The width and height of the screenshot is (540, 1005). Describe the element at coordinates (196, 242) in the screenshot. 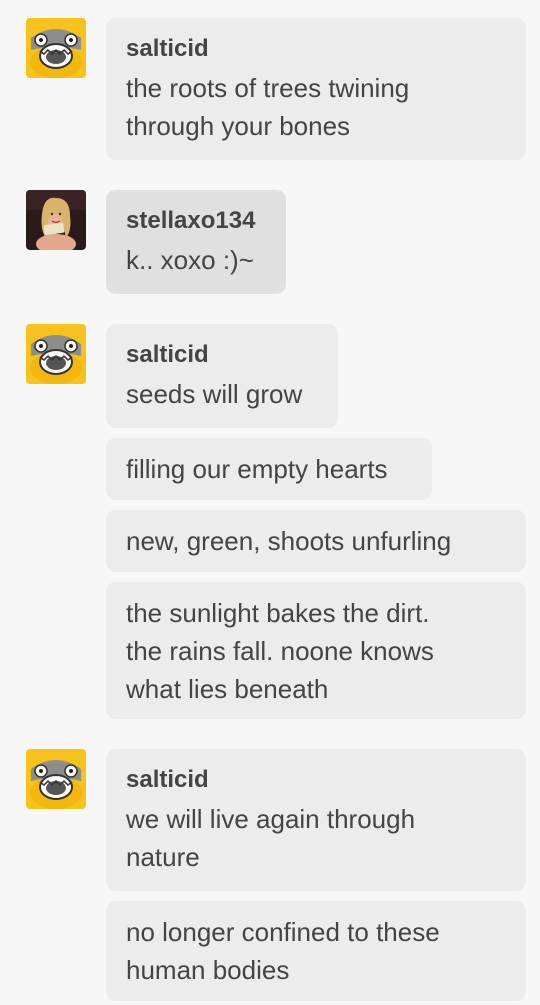

I see `message-bubble: stellaxo134 k.. xoxo :)~` at that location.